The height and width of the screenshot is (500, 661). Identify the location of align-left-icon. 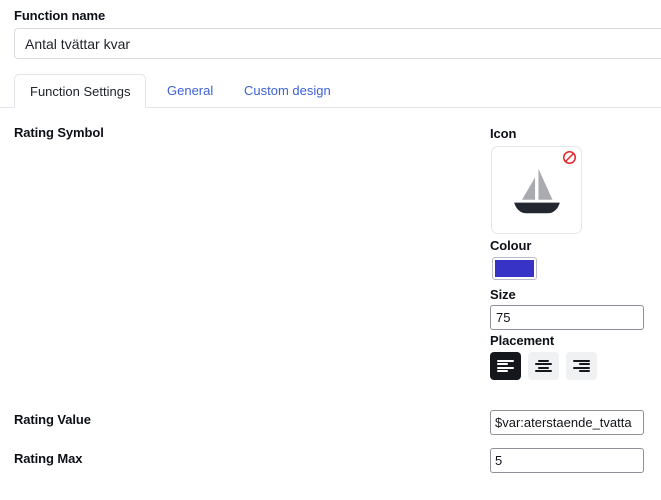
(505, 366).